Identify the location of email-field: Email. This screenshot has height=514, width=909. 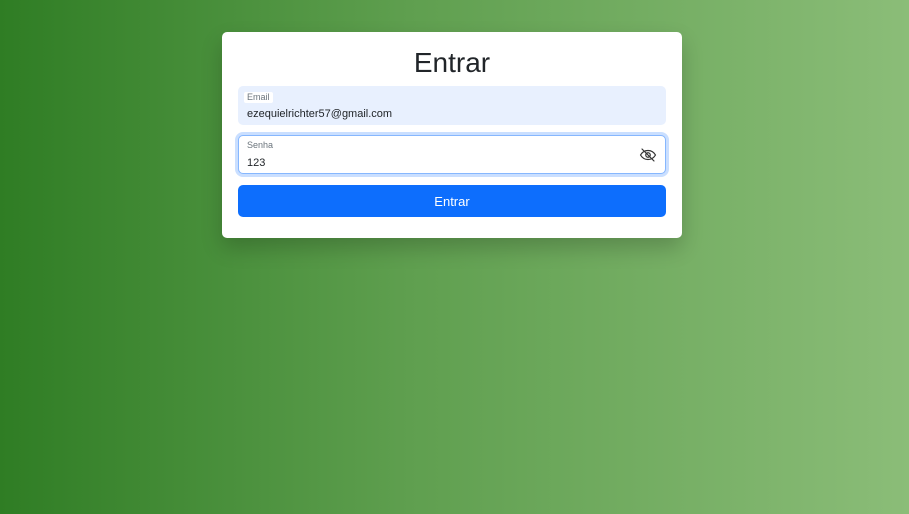
(452, 105).